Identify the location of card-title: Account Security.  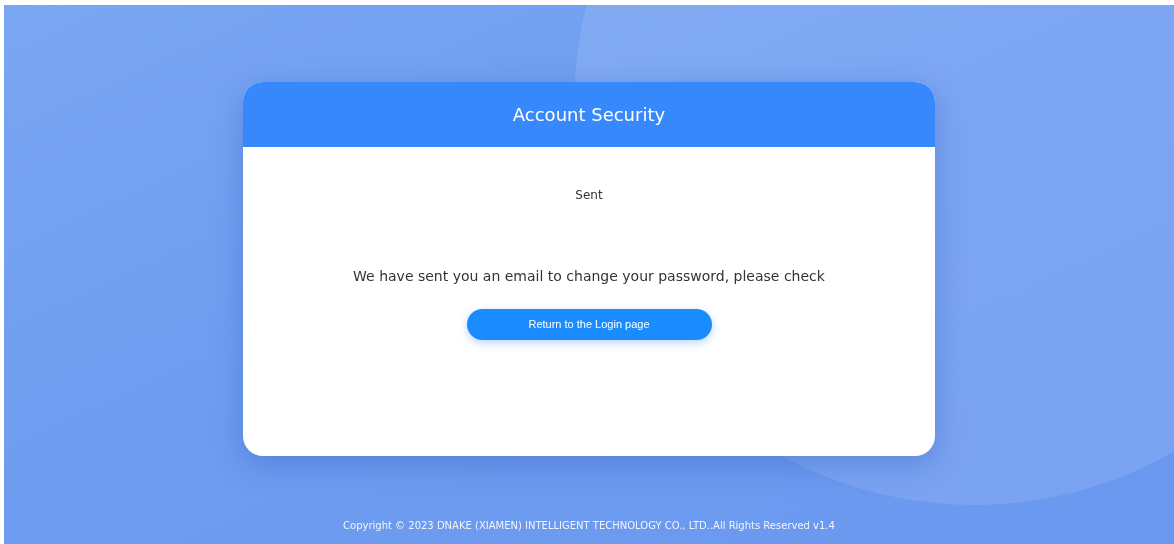
(589, 115).